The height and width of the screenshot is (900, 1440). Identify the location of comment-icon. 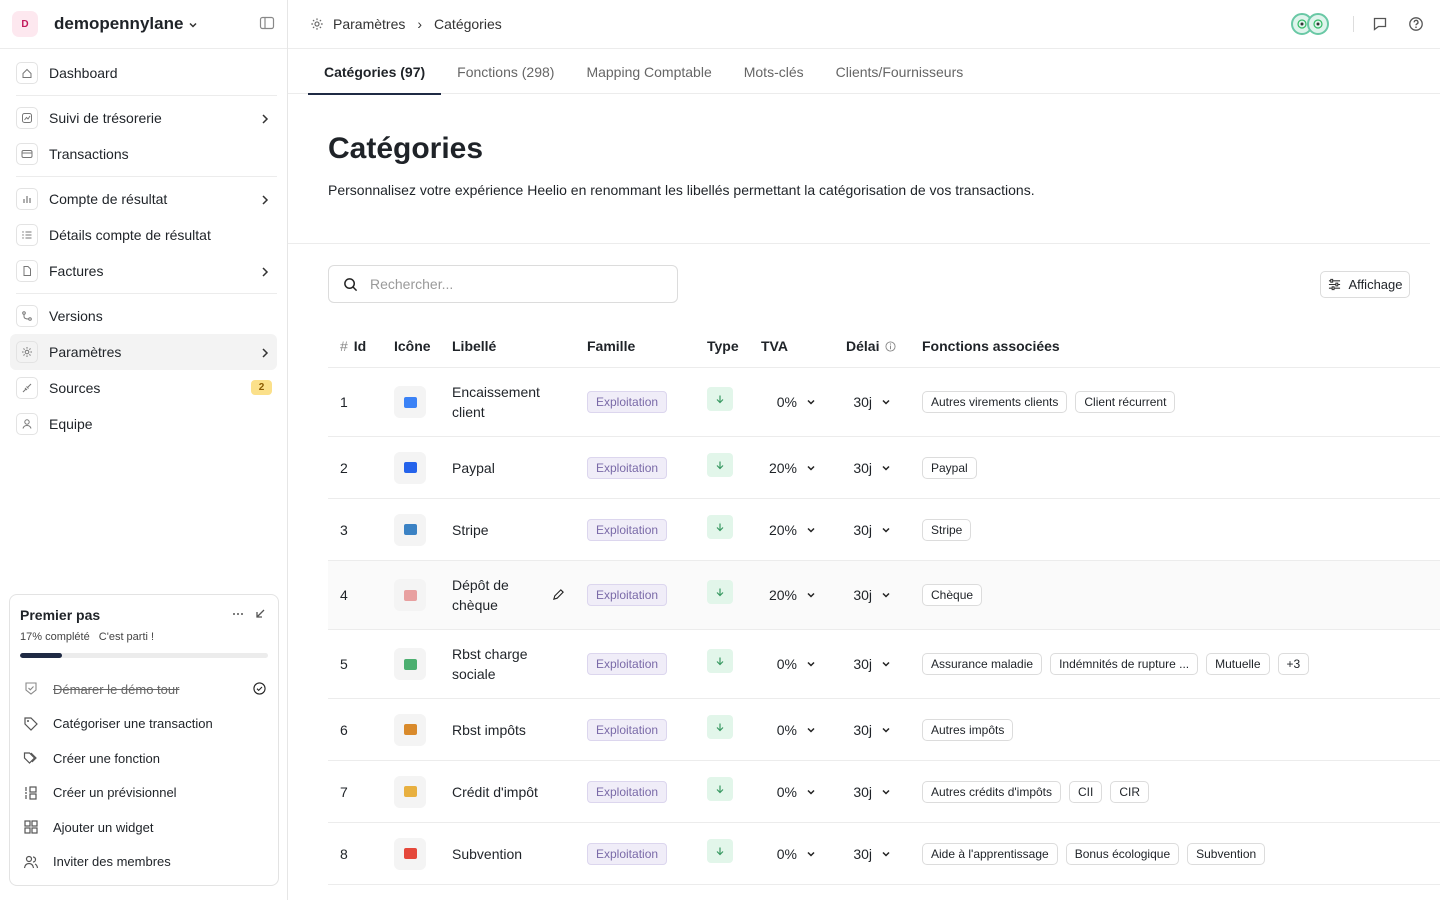
(1380, 24).